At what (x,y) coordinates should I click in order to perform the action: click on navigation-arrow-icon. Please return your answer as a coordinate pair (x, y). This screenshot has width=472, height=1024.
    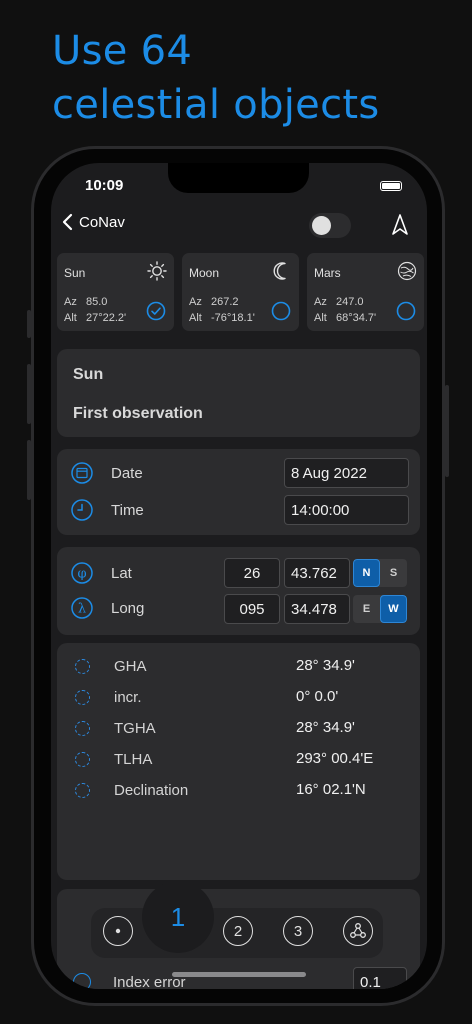
    Looking at the image, I should click on (400, 225).